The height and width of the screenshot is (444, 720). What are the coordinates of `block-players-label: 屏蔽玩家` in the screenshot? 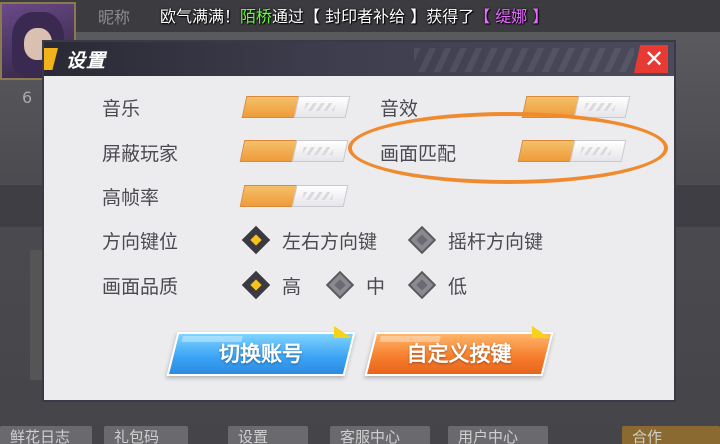 It's located at (140, 154).